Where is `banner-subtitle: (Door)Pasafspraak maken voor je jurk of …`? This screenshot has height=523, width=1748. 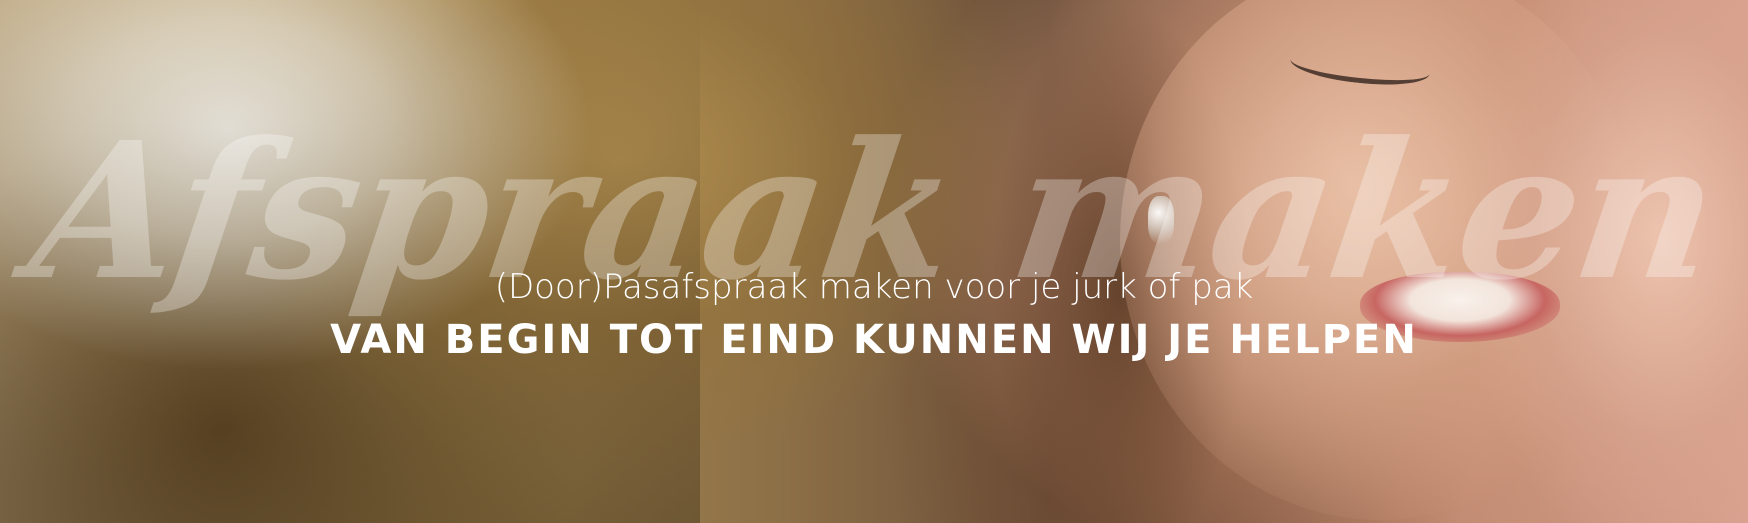 banner-subtitle: (Door)Pasafspraak maken voor je jurk of … is located at coordinates (874, 287).